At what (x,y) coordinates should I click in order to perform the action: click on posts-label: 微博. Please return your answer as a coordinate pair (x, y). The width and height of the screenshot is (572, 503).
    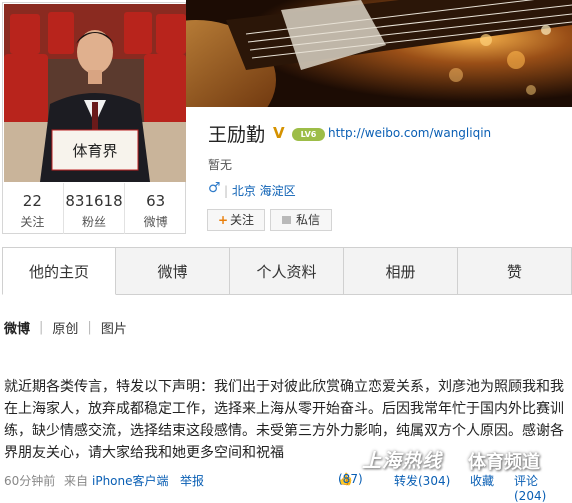
    Looking at the image, I should click on (155, 222).